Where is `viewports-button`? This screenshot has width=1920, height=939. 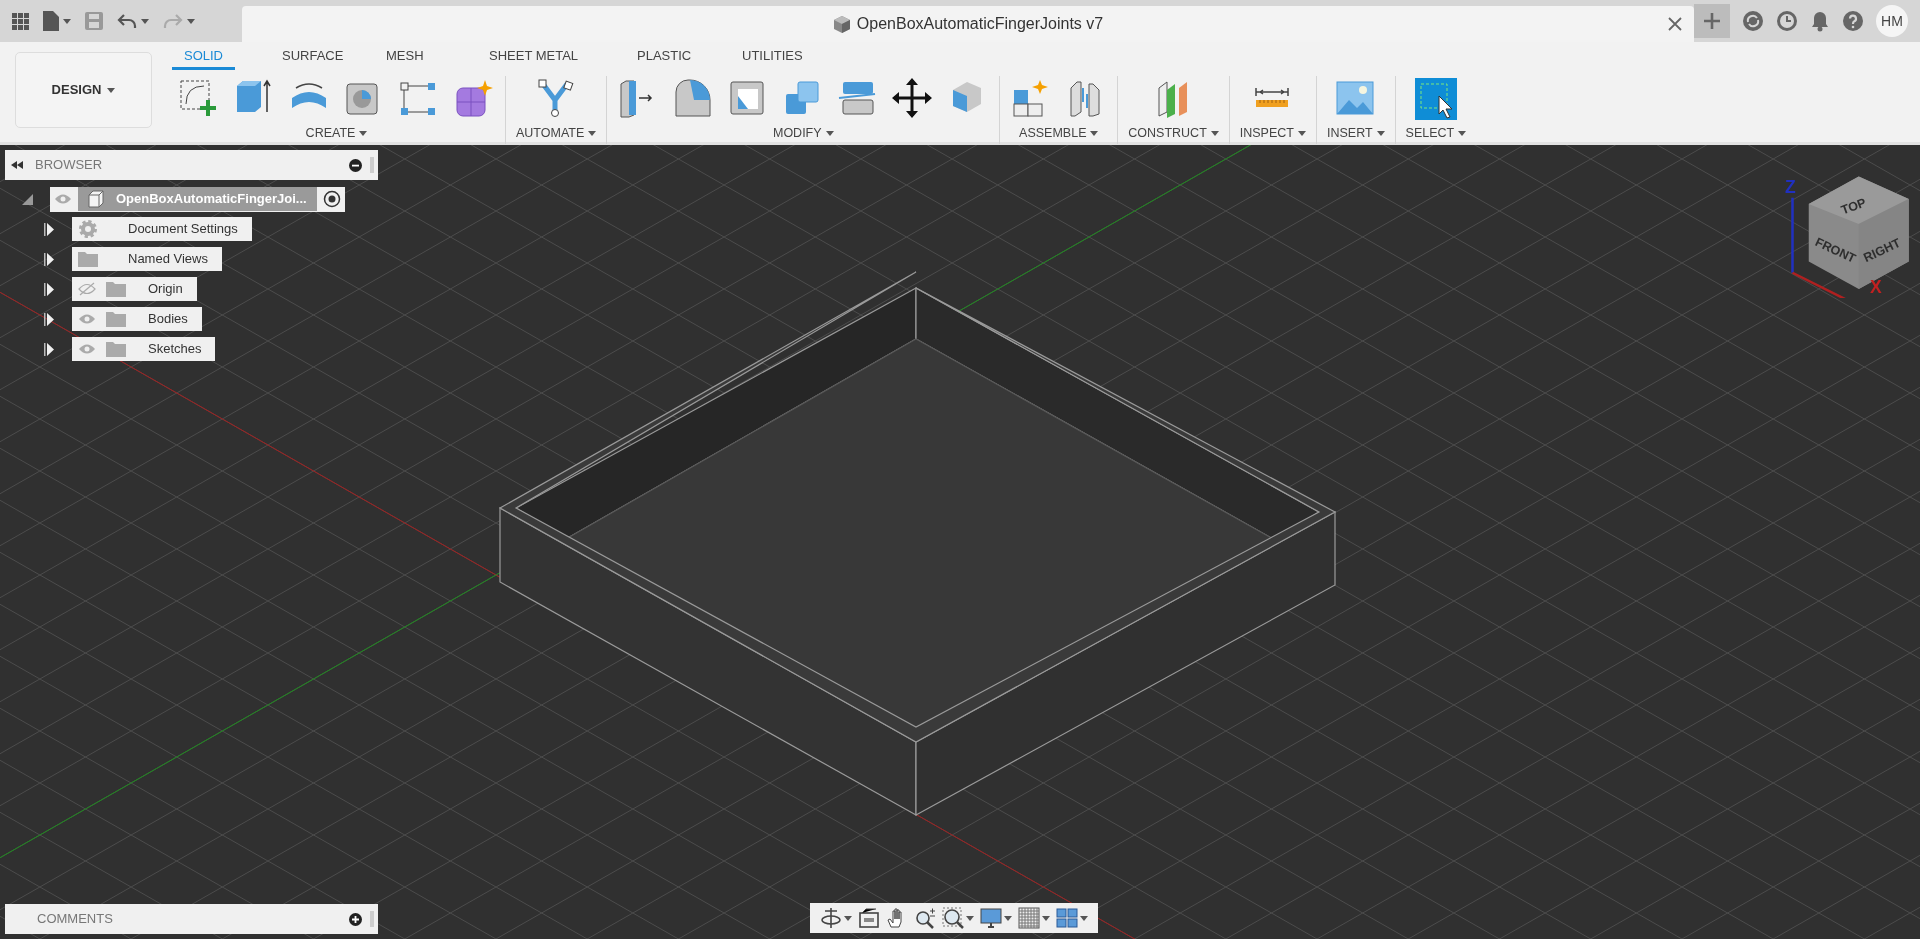 viewports-button is located at coordinates (1072, 918).